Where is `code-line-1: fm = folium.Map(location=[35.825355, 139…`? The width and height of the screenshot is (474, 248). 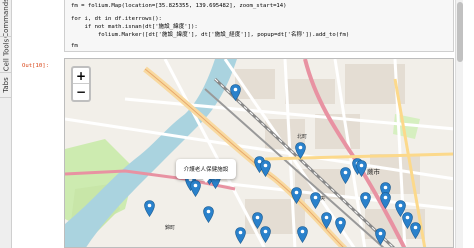
code-line-1: fm = folium.Map(location=[35.825355, 139… is located at coordinates (179, 6).